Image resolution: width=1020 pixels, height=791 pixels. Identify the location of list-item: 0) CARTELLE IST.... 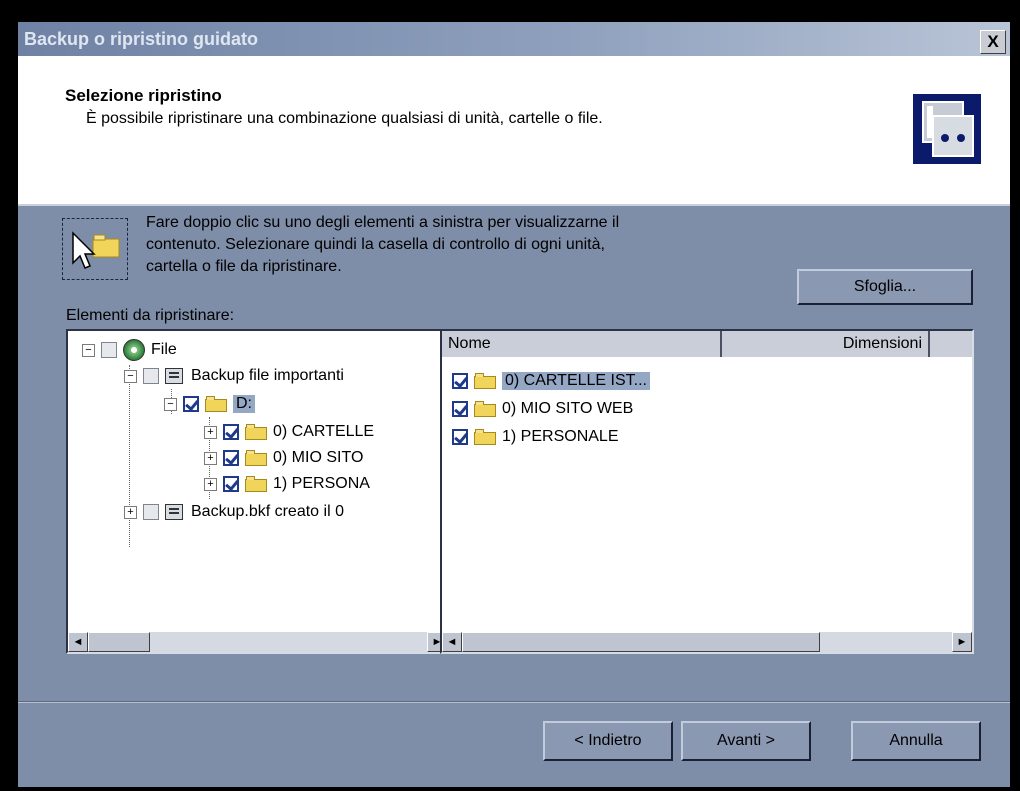
(551, 381).